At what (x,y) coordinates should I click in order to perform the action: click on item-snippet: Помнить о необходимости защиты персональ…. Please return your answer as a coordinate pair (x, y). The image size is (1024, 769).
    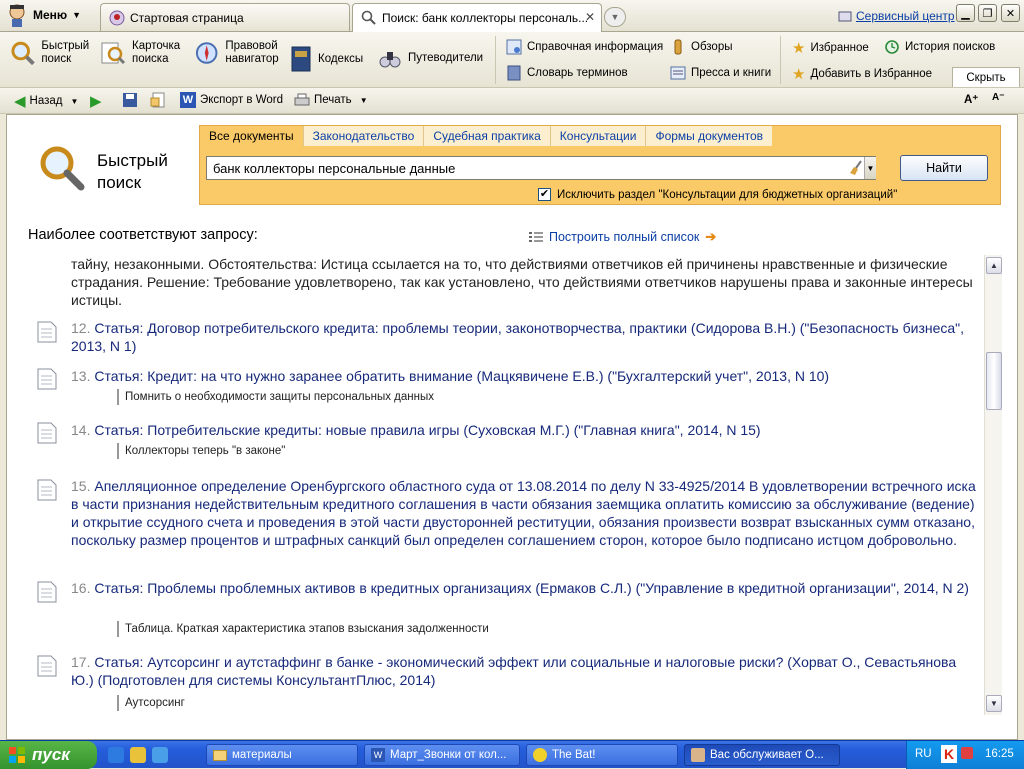
    Looking at the image, I should click on (278, 397).